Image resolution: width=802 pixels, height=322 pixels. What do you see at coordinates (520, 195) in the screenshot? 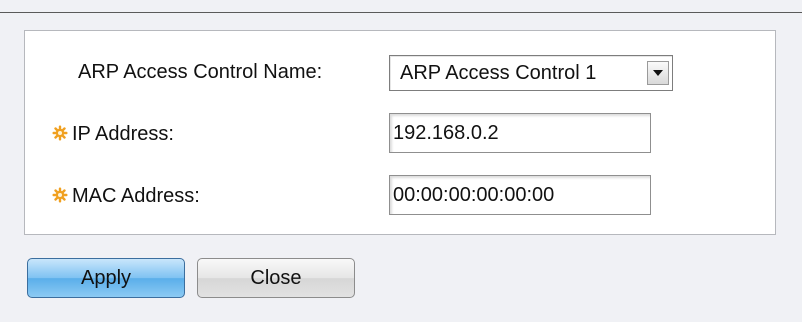
I see `mac-address-input` at bounding box center [520, 195].